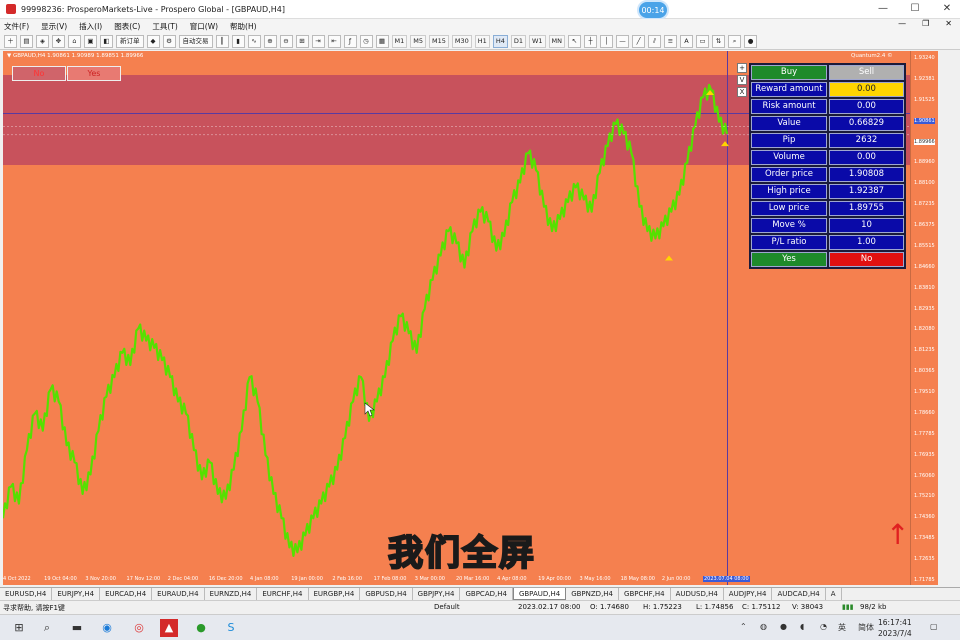  Describe the element at coordinates (335, 594) in the screenshot. I see `symbol-tab: EURGBP,H4` at that location.